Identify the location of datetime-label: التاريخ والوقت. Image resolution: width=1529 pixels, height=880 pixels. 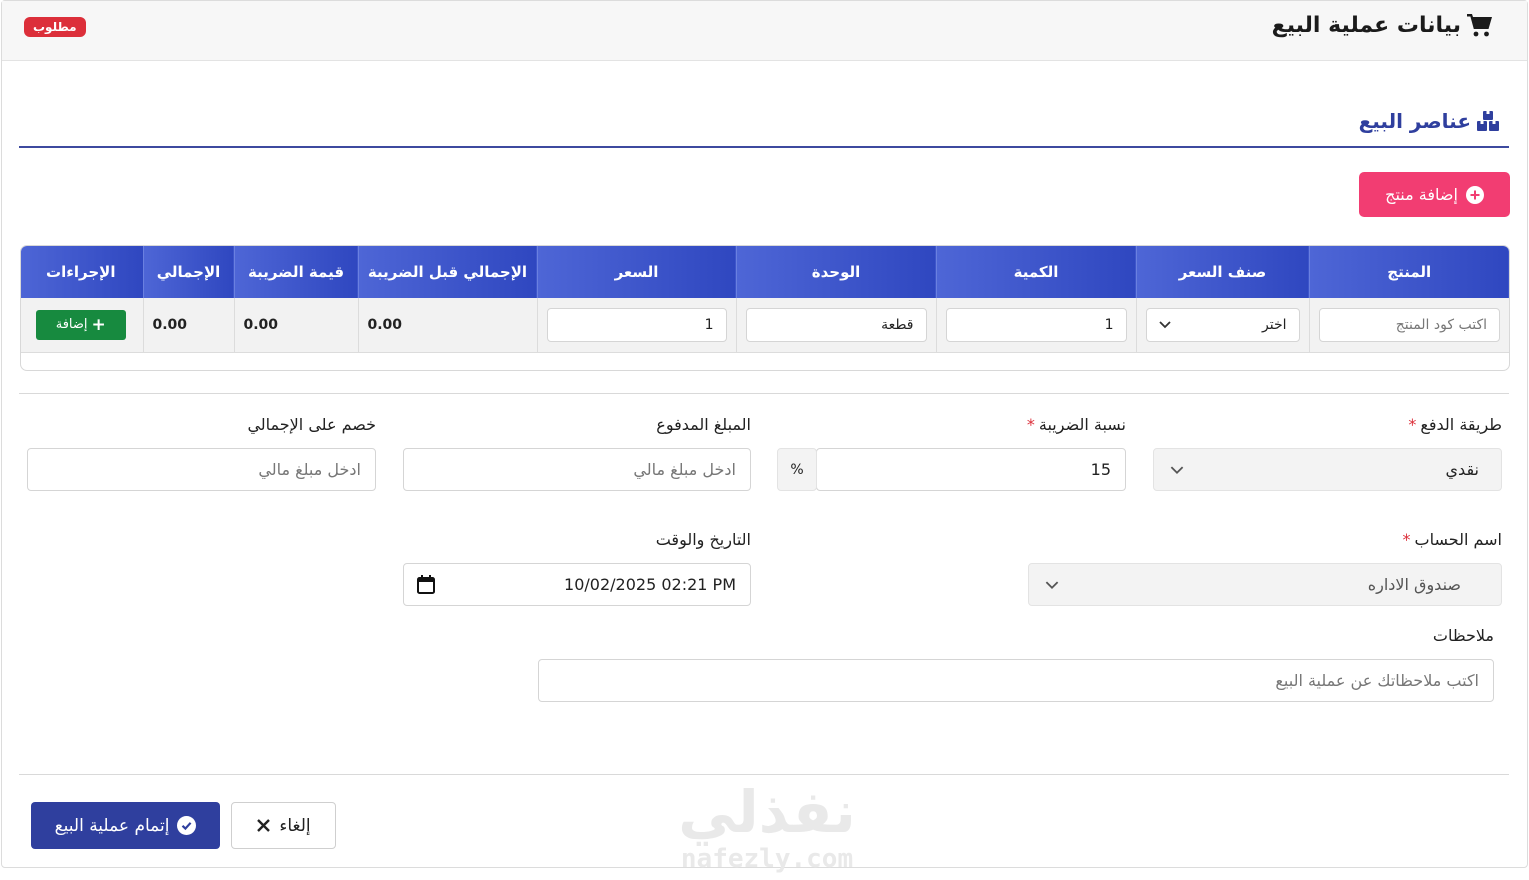
(703, 539).